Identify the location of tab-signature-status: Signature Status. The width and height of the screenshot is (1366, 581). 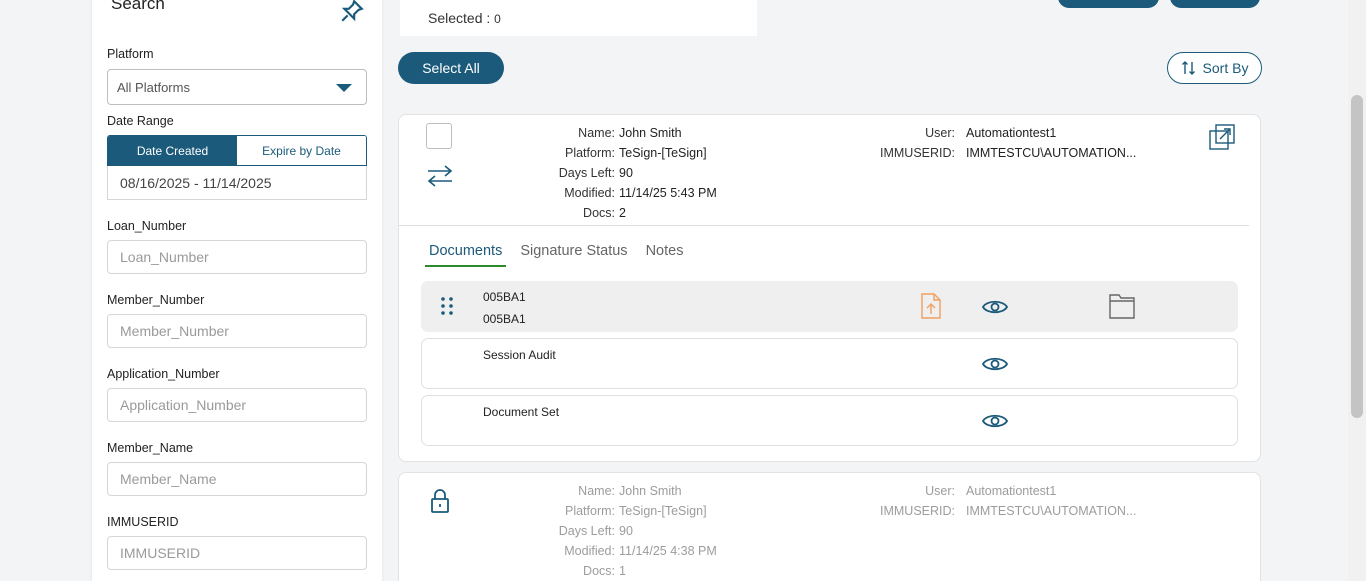
(573, 254).